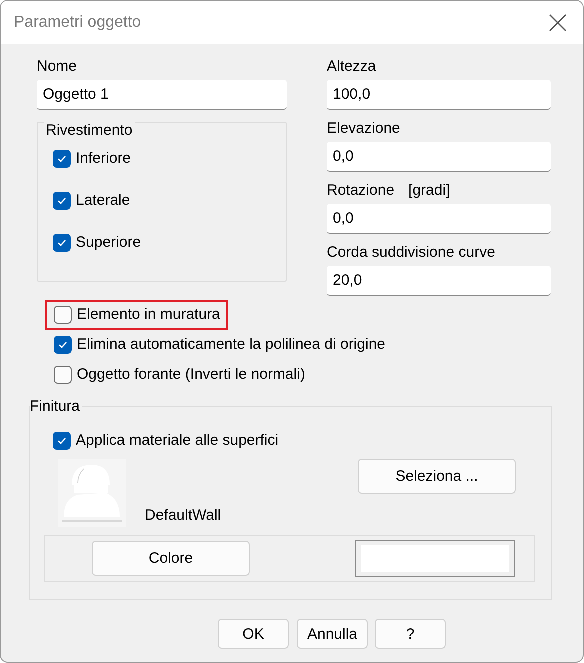 This screenshot has width=584, height=663. I want to click on checkbox-label: Inferiore, so click(104, 159).